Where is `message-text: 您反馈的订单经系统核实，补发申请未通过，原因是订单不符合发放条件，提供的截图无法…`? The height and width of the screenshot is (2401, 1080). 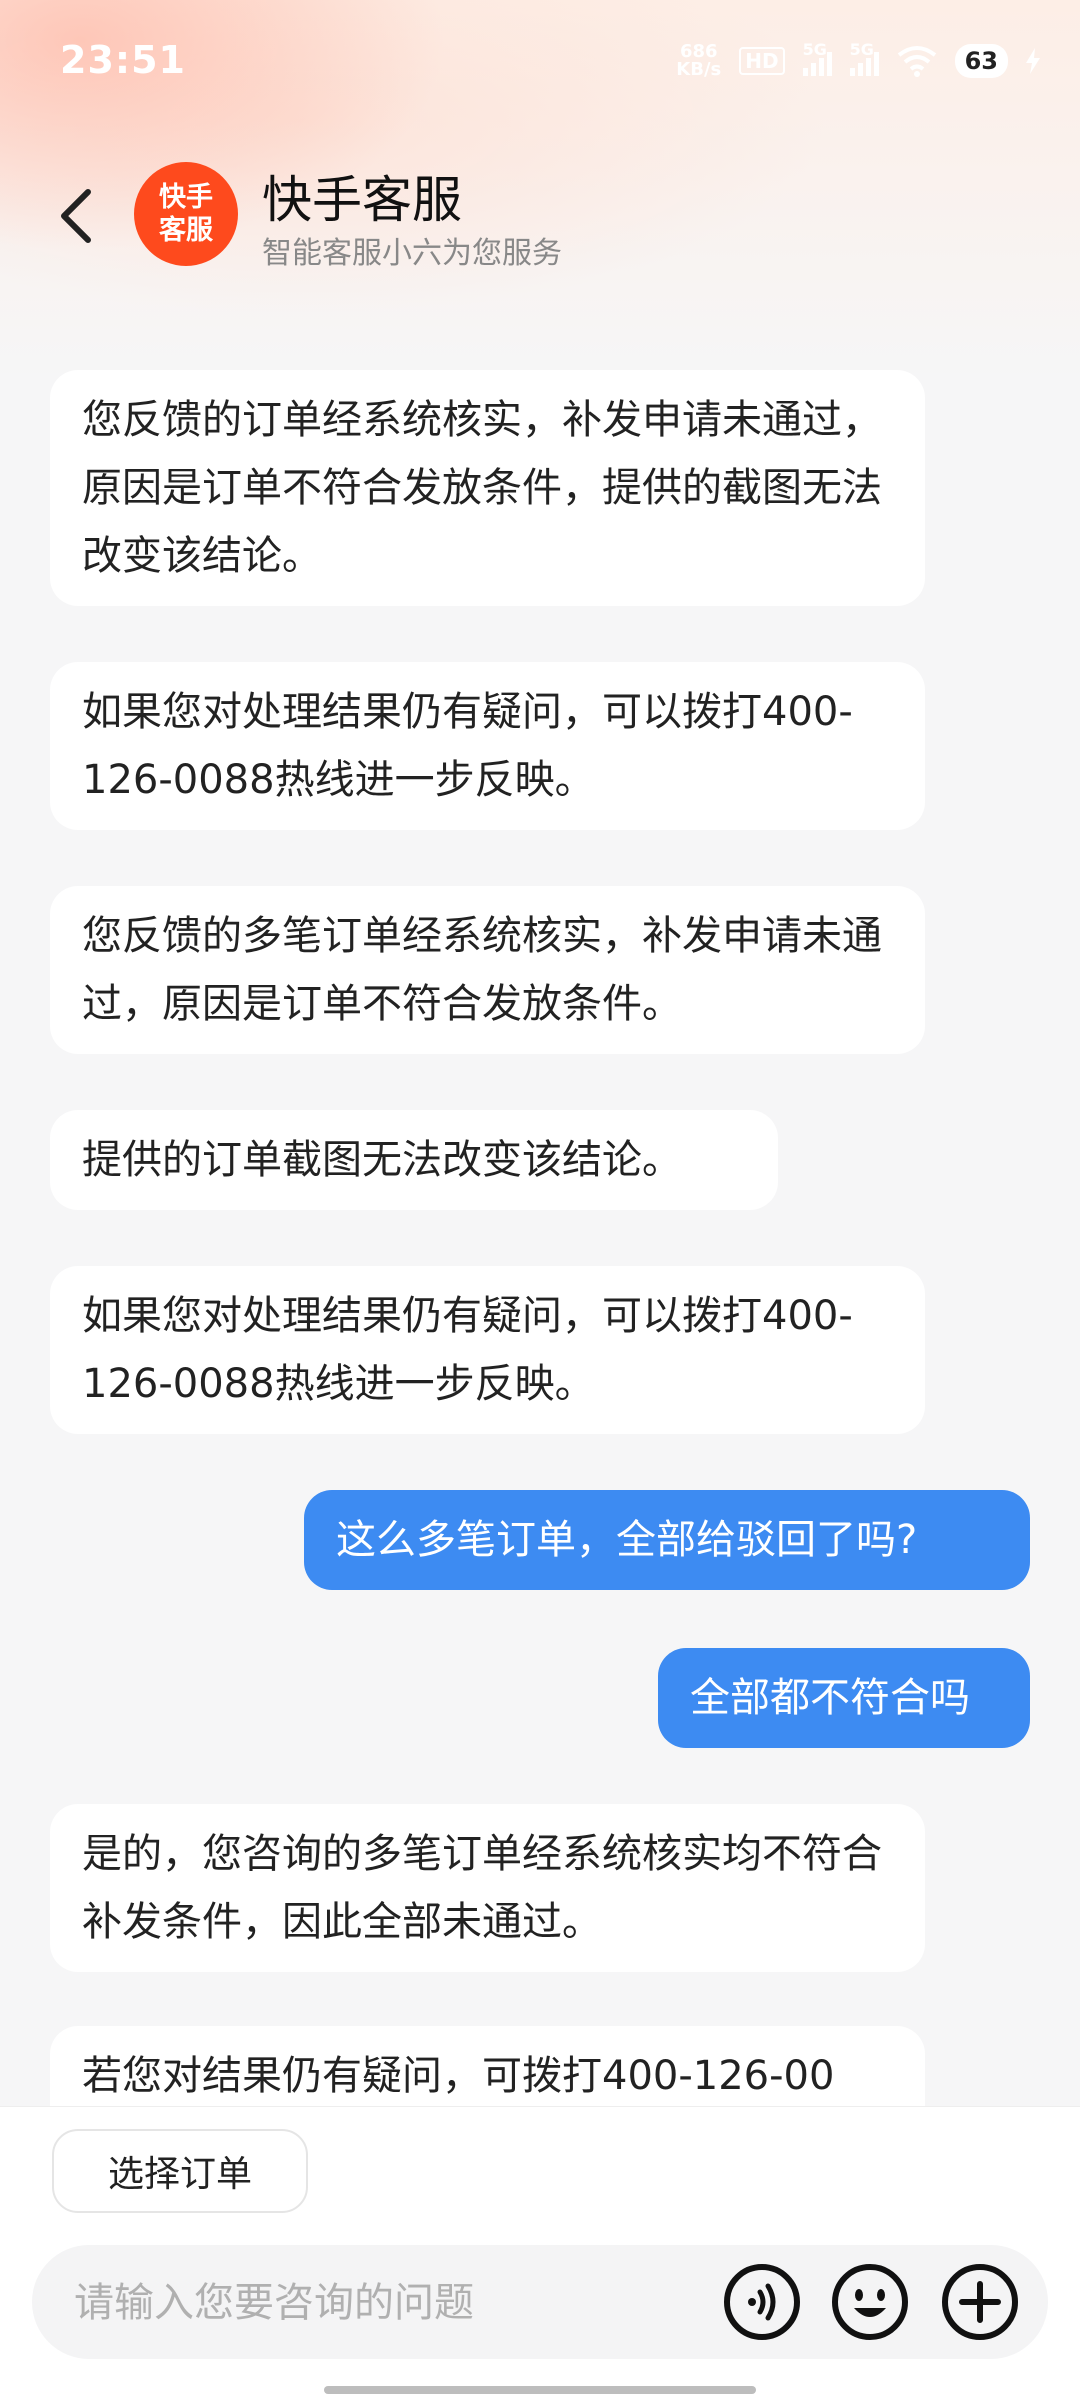
message-text: 您反馈的订单经系统核实，补发申请未通过，原因是订单不符合发放条件，提供的截图无法… is located at coordinates (482, 488).